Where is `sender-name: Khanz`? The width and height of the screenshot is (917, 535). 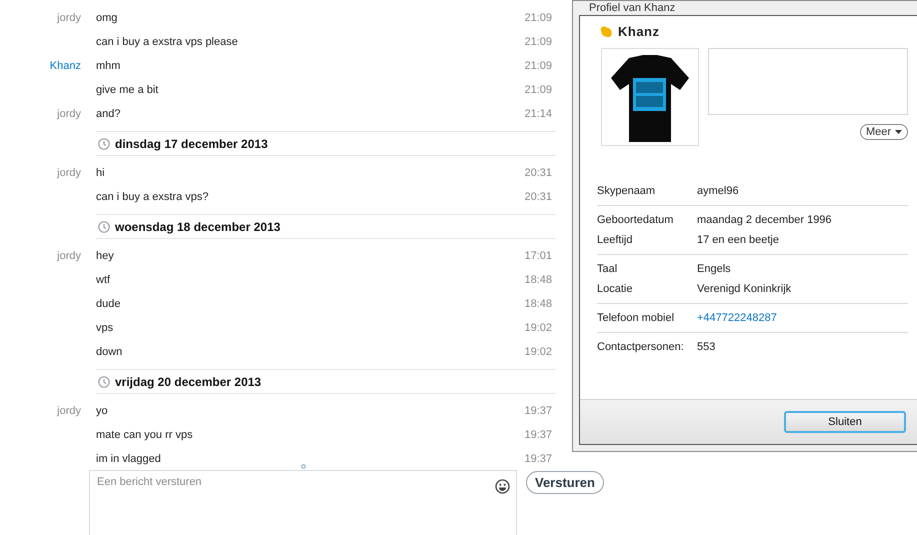
sender-name: Khanz is located at coordinates (65, 66).